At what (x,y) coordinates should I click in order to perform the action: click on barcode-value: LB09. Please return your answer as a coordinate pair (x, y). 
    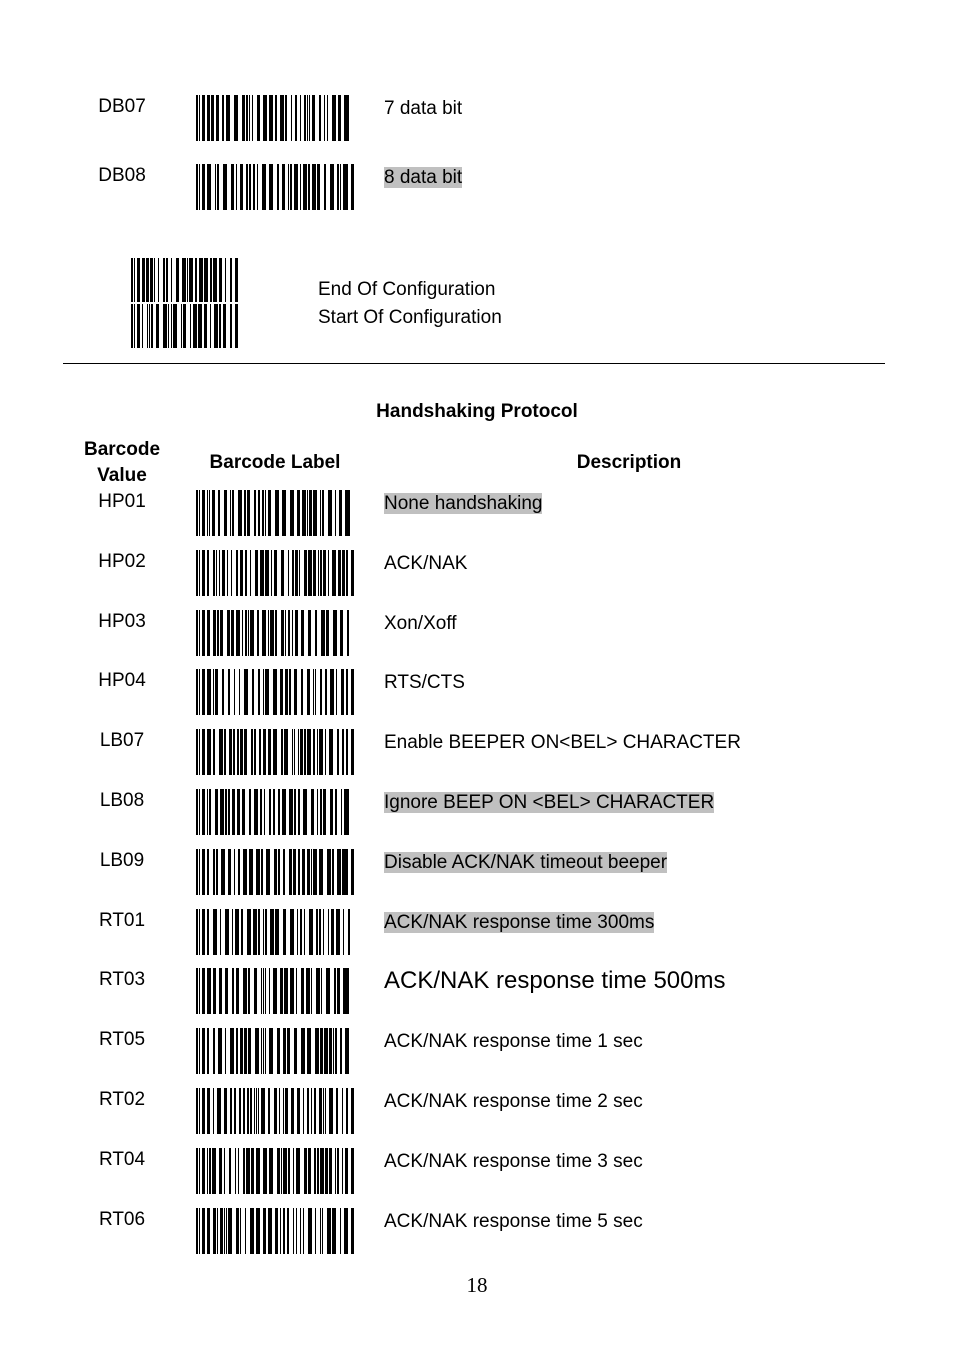
    Looking at the image, I should click on (122, 860).